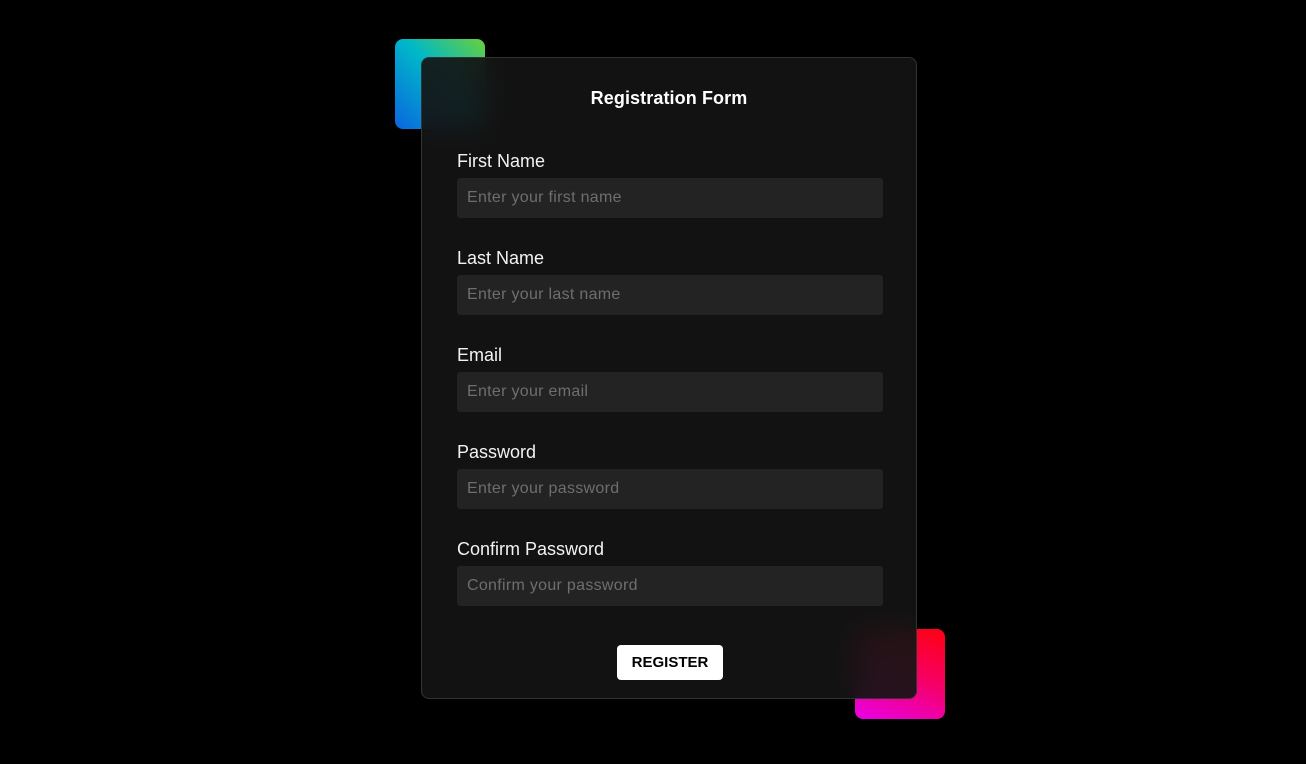 The width and height of the screenshot is (1306, 764). I want to click on confirm-password-label: Confirm Password, so click(531, 549).